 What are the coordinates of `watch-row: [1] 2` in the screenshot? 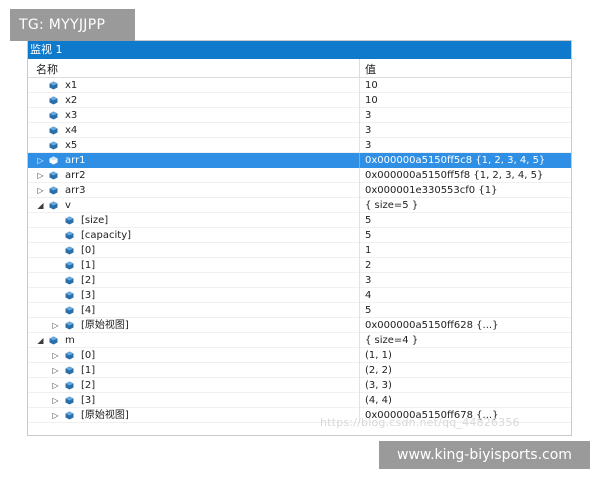 It's located at (299, 265).